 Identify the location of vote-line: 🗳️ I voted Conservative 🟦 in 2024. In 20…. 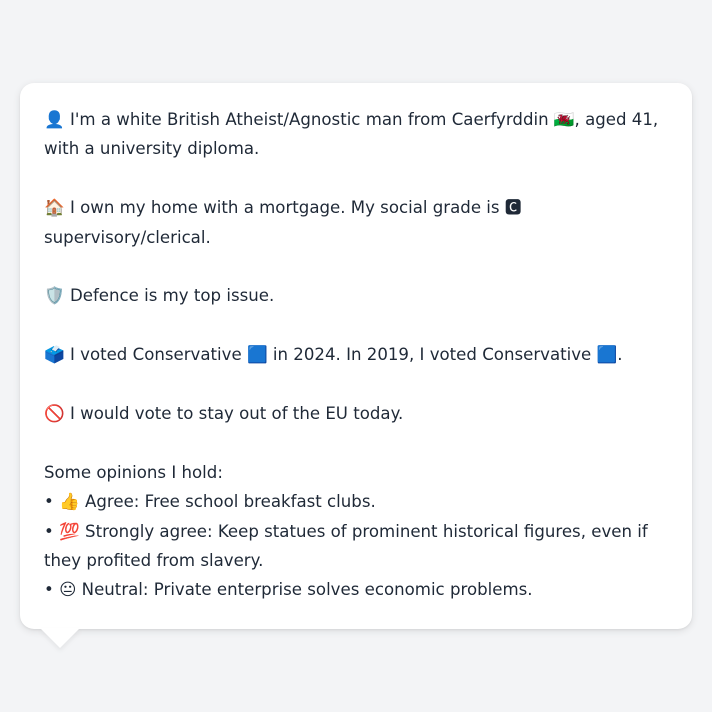
(356, 354).